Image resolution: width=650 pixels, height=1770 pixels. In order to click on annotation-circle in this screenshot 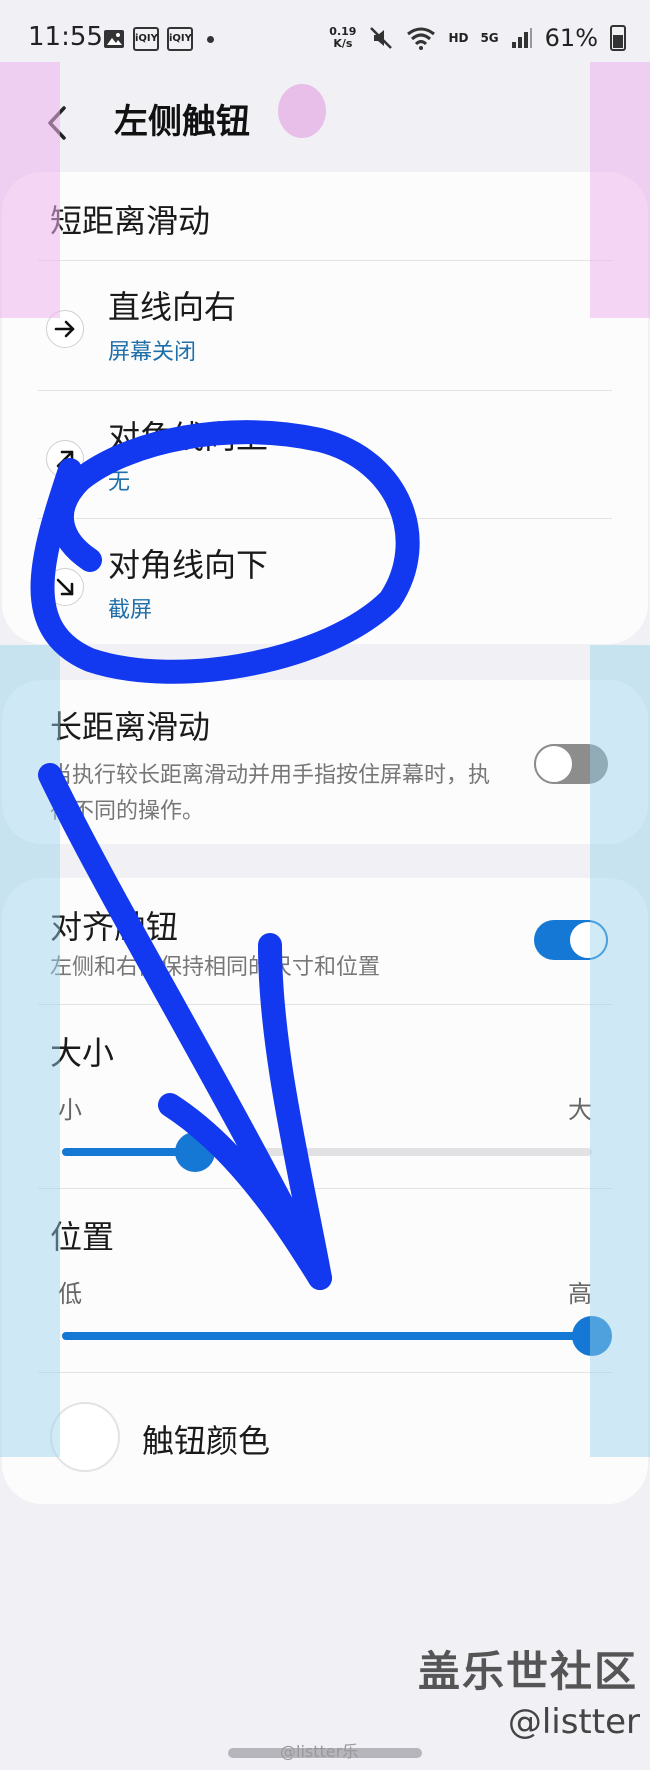, I will do `click(225, 552)`.